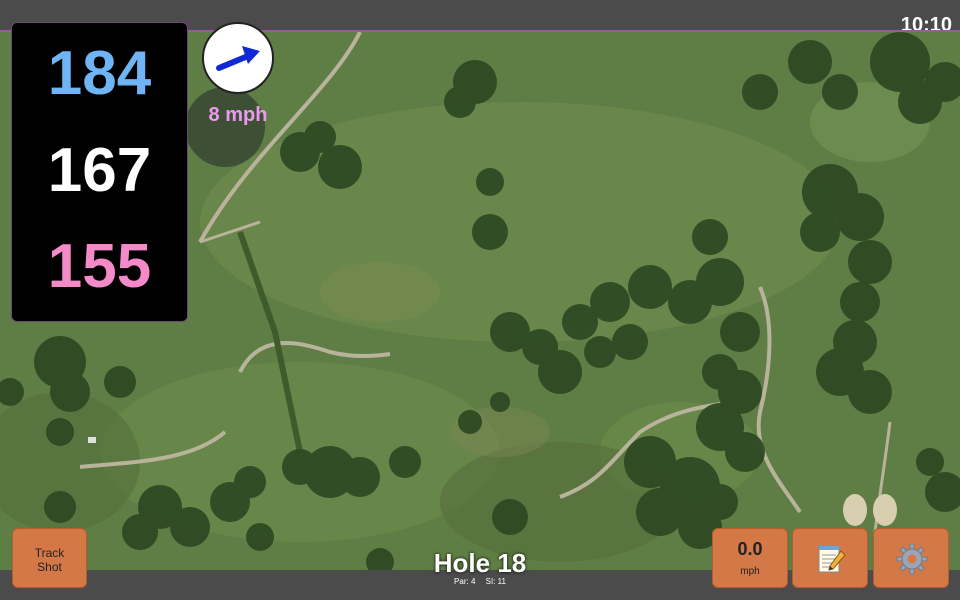  I want to click on hole-meta: Par: 4 SI: 11, so click(480, 581).